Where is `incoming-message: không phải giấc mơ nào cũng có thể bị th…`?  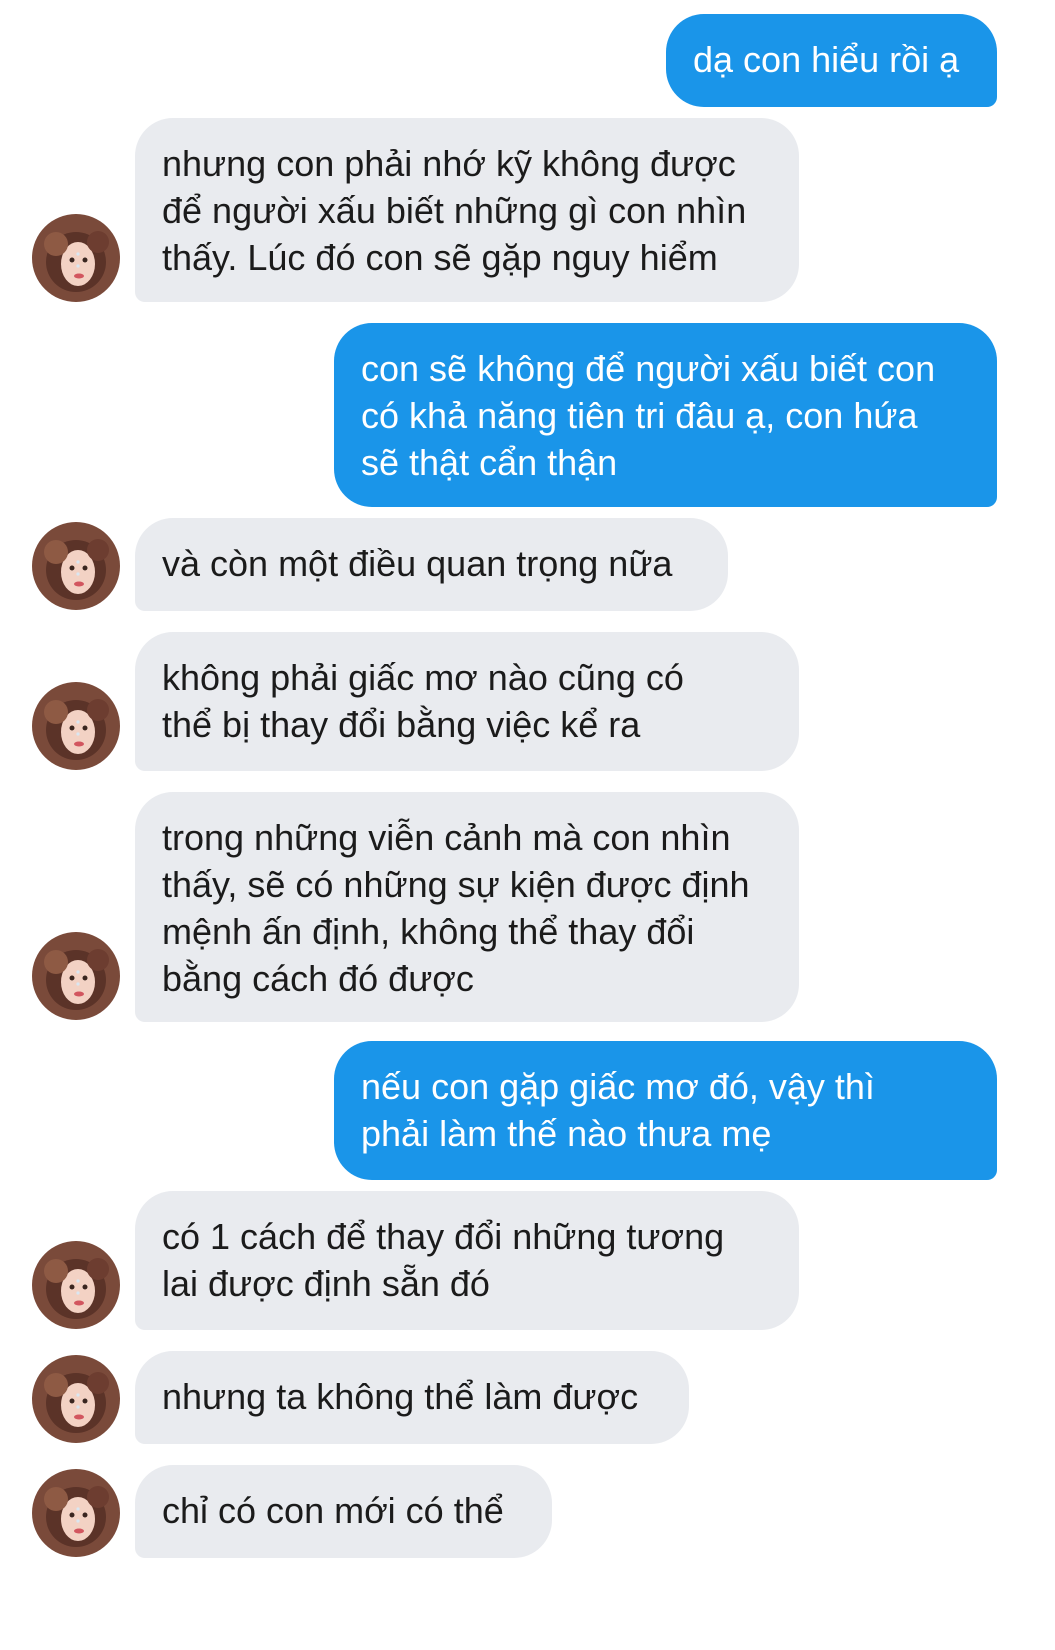
incoming-message: không phải giấc mơ nào cũng có thể bị th… is located at coordinates (467, 701).